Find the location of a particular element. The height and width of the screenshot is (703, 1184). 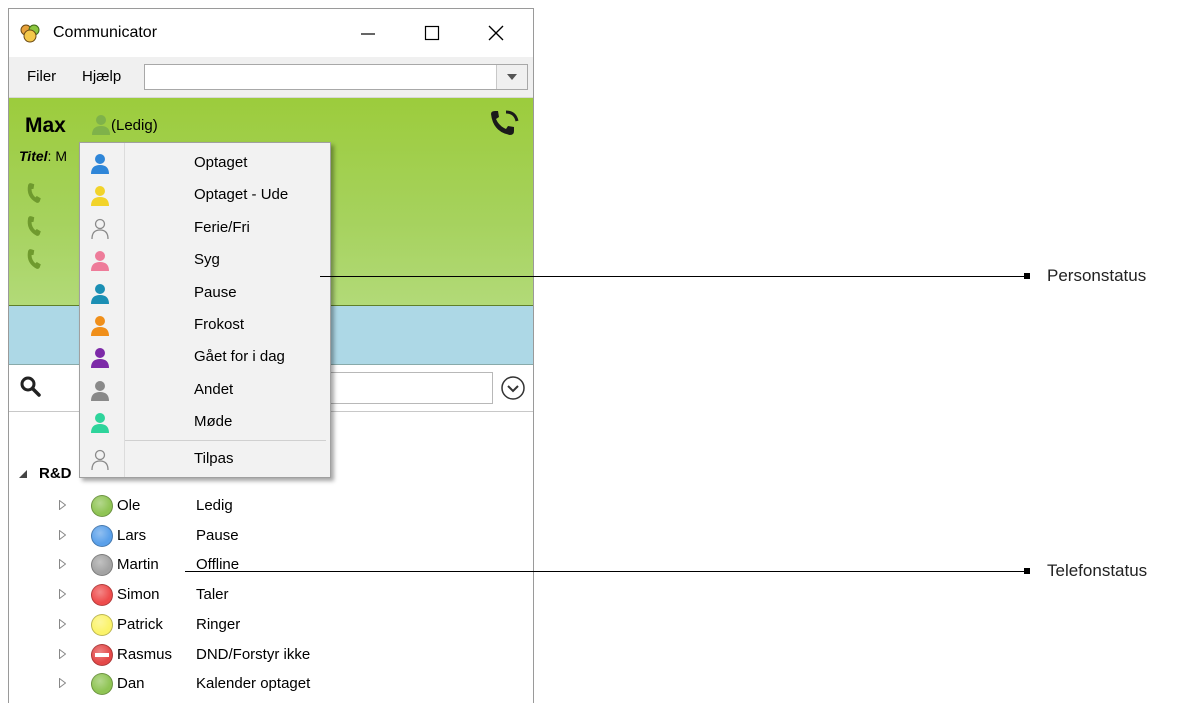

window-title: Communicator is located at coordinates (105, 32).